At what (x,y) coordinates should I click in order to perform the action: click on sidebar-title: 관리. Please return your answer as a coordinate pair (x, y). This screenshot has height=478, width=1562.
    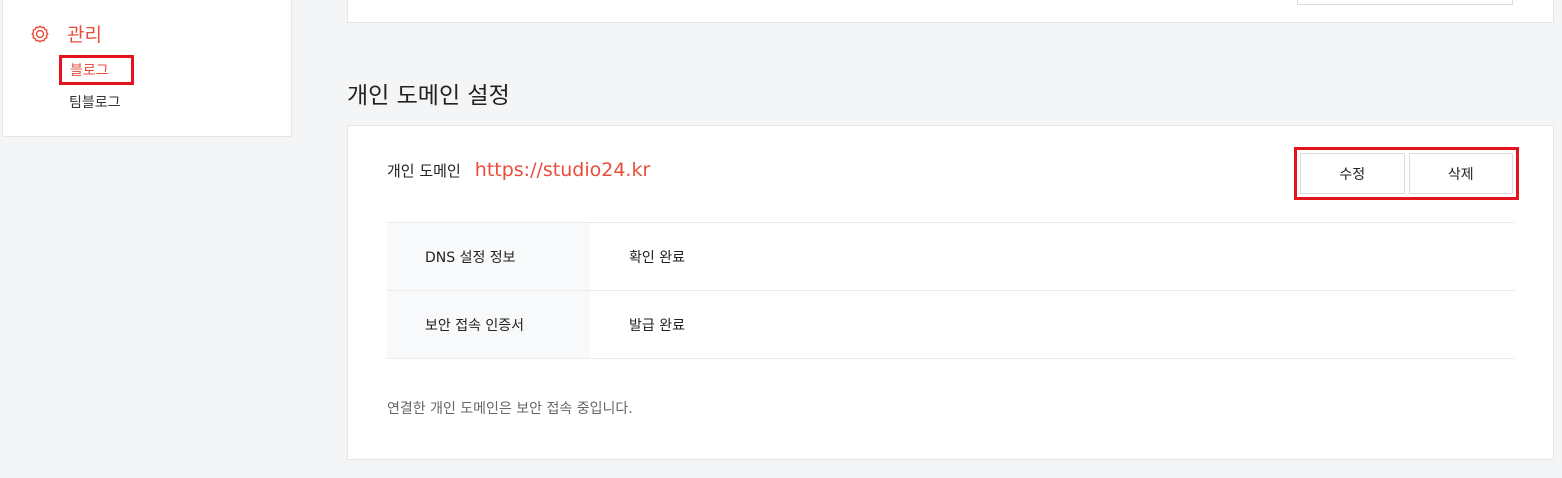
    Looking at the image, I should click on (84, 35).